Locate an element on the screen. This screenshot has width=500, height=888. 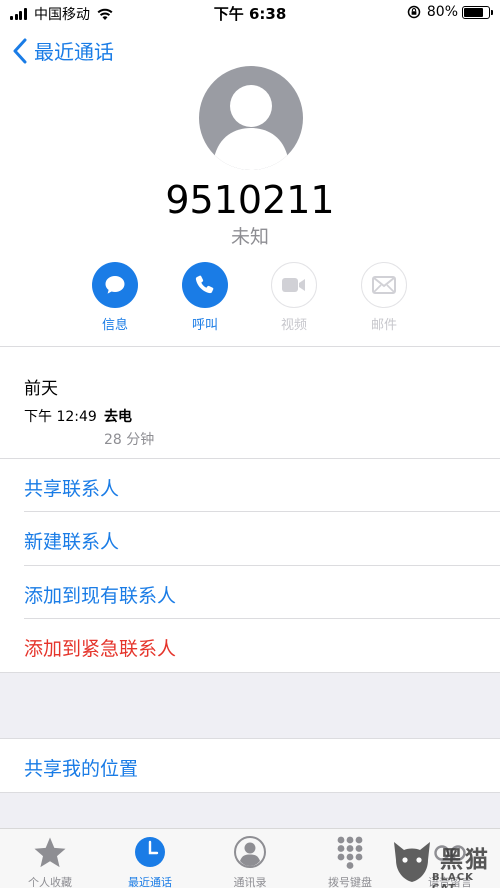
call-action: 呼叫 is located at coordinates (205, 297).